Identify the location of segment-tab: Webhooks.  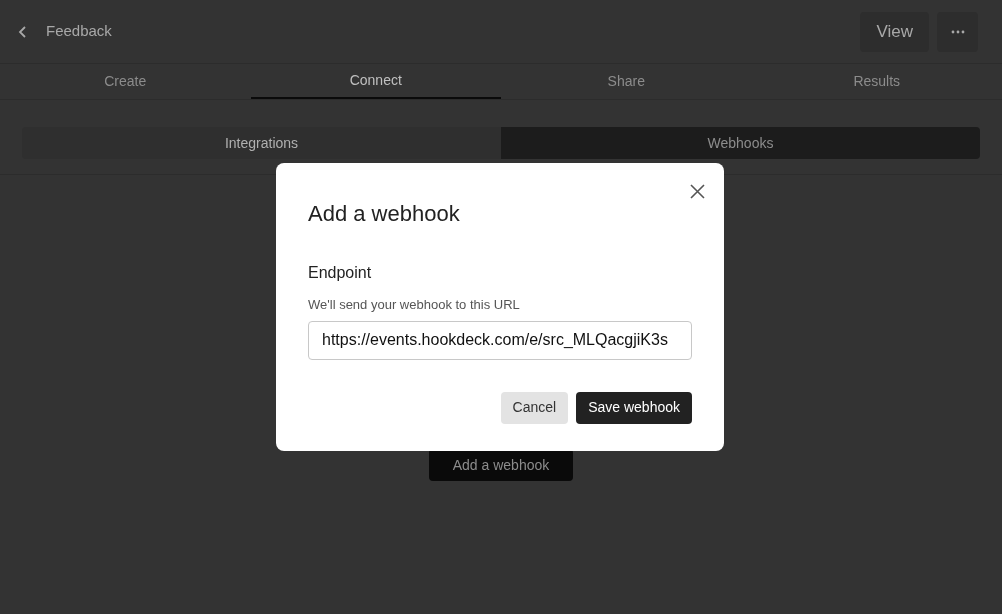
(740, 143).